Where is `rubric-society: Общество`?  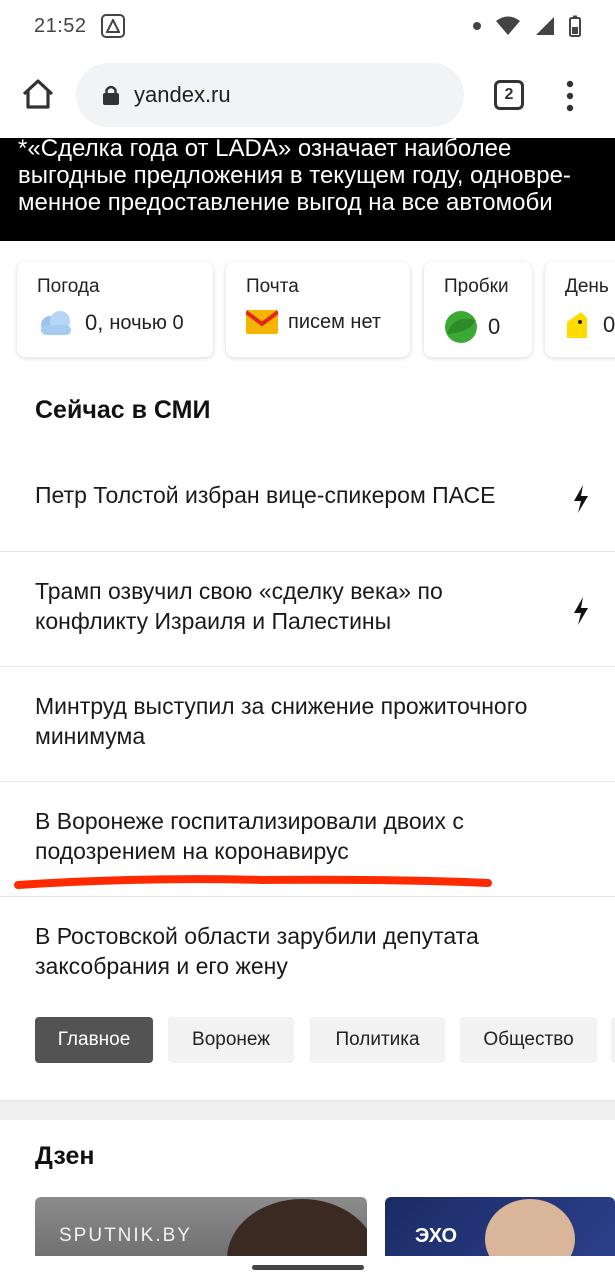 rubric-society: Общество is located at coordinates (528, 1040).